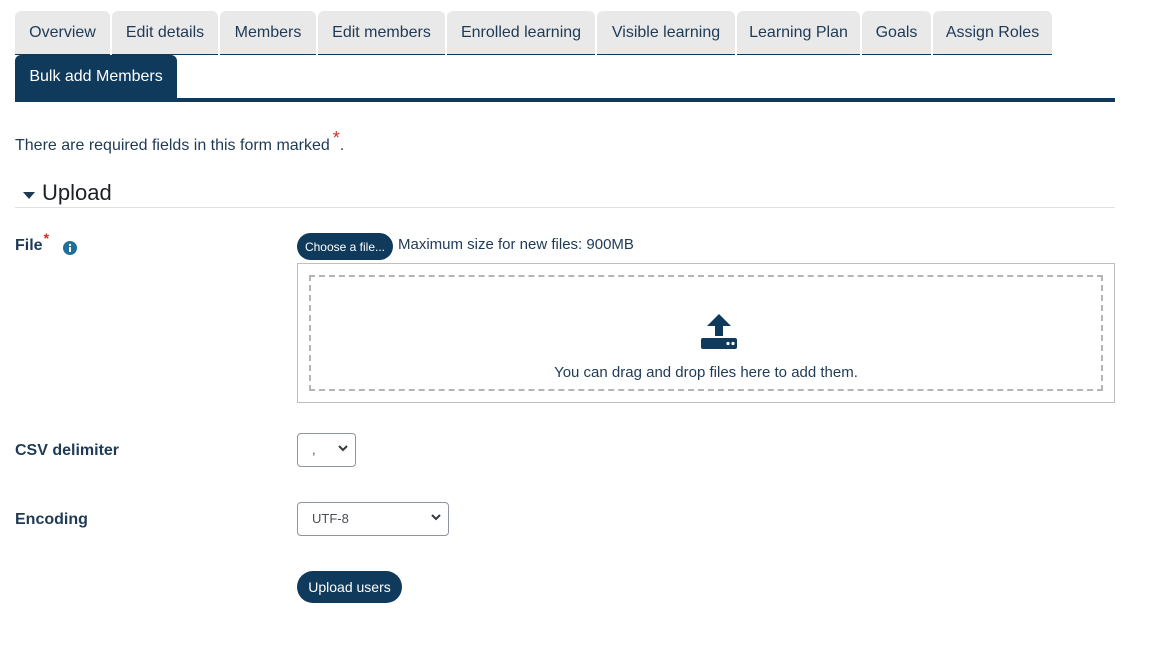 The height and width of the screenshot is (663, 1155). What do you see at coordinates (314, 449) in the screenshot?
I see `csv-delimiter-value: ,` at bounding box center [314, 449].